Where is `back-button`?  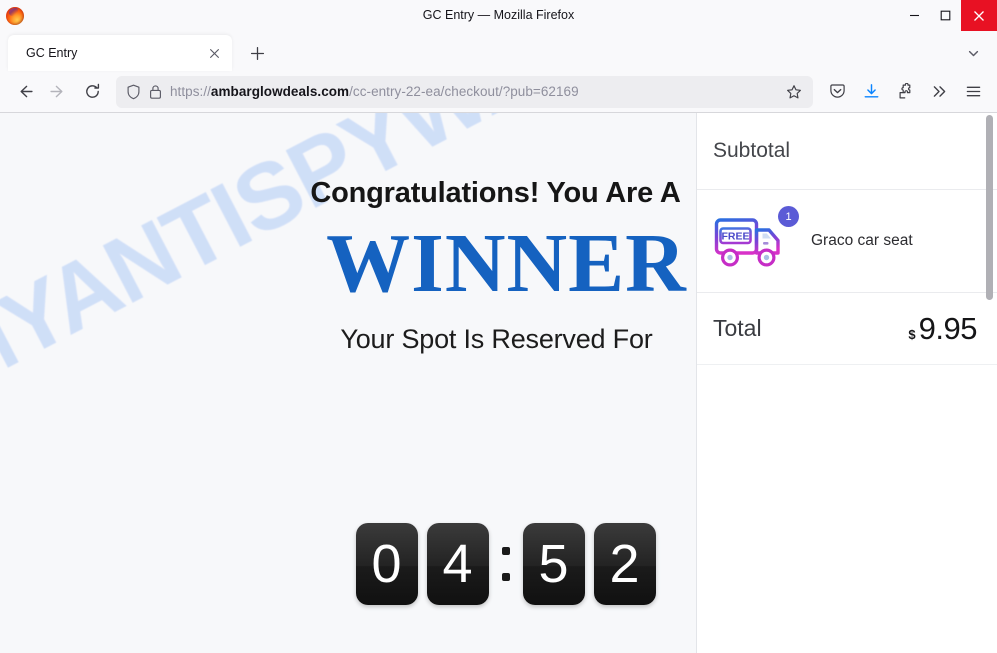
back-button is located at coordinates (24, 92).